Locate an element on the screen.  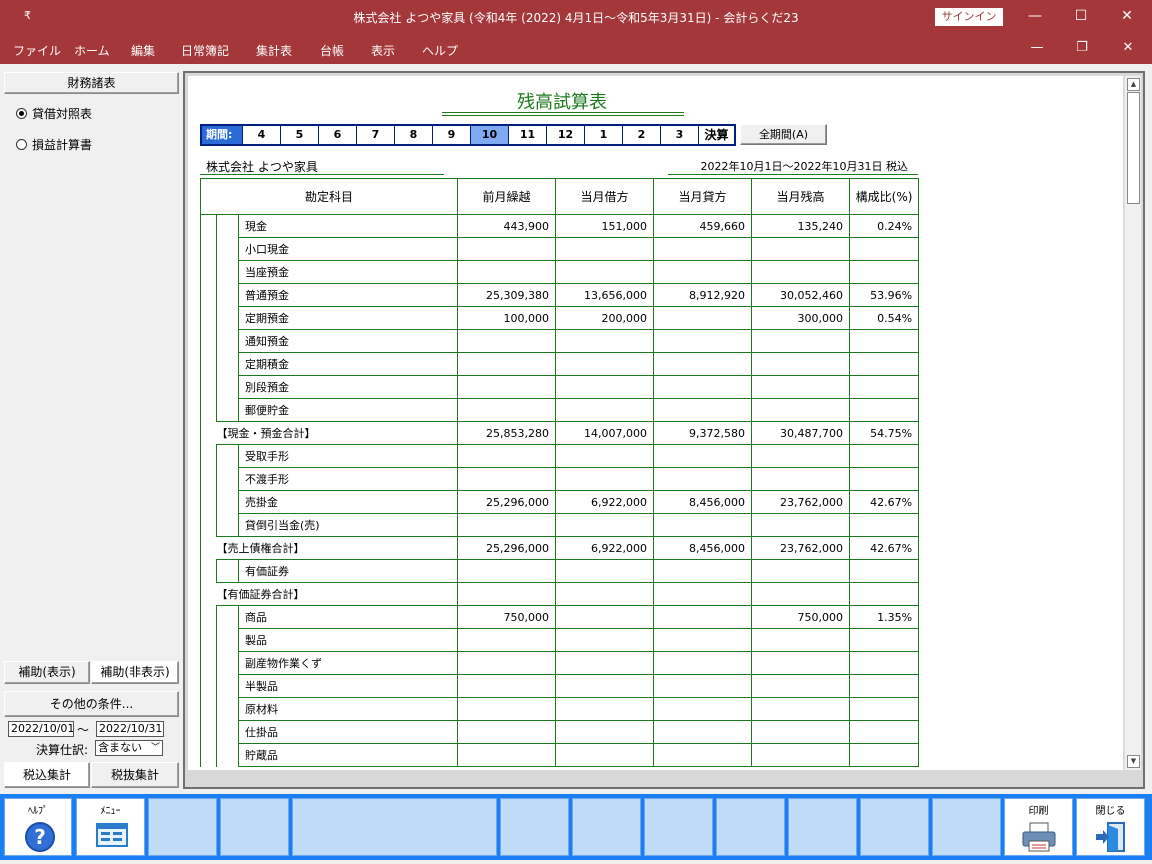
vertical-scrollbar: ▲ ▼ is located at coordinates (1132, 423).